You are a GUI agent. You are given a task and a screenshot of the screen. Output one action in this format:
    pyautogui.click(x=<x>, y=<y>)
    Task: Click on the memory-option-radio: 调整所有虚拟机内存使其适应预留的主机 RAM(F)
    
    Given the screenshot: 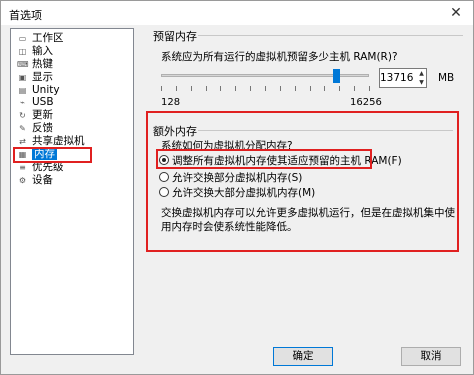 What is the action you would take?
    pyautogui.click(x=280, y=160)
    